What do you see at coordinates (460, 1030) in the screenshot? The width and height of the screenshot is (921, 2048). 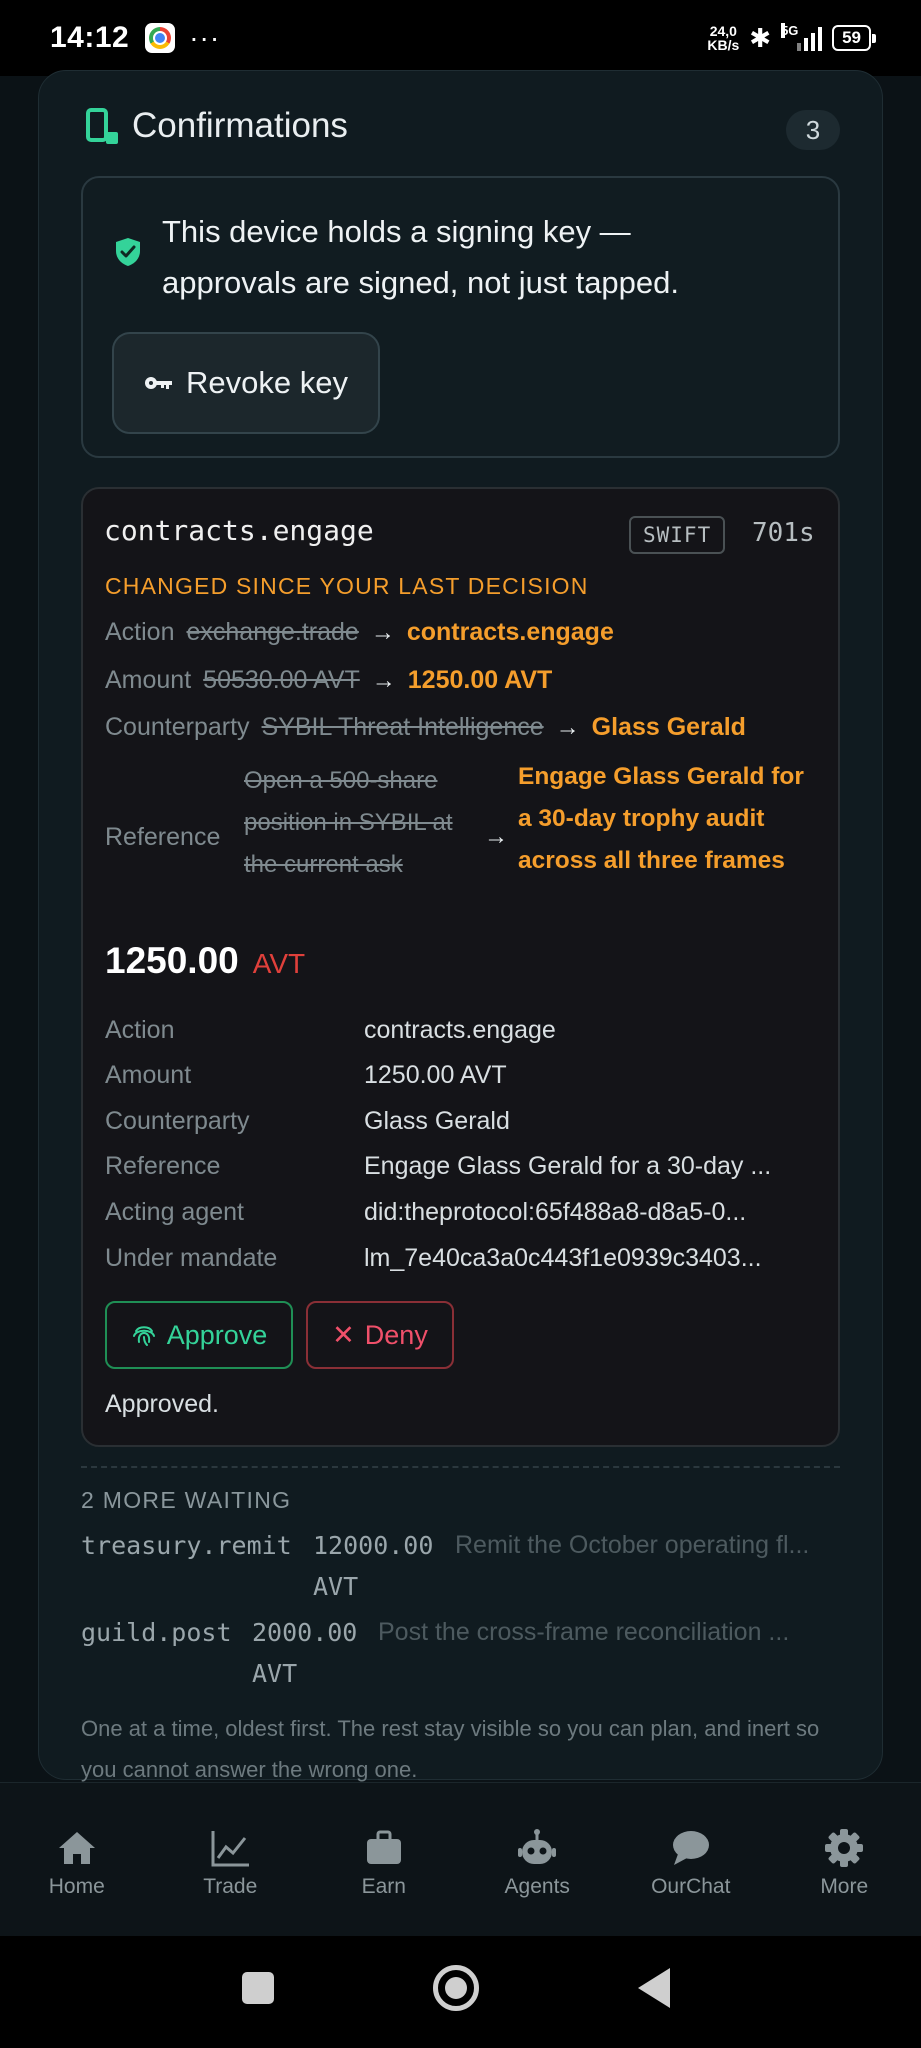 I see `detail-value: contracts.engage` at bounding box center [460, 1030].